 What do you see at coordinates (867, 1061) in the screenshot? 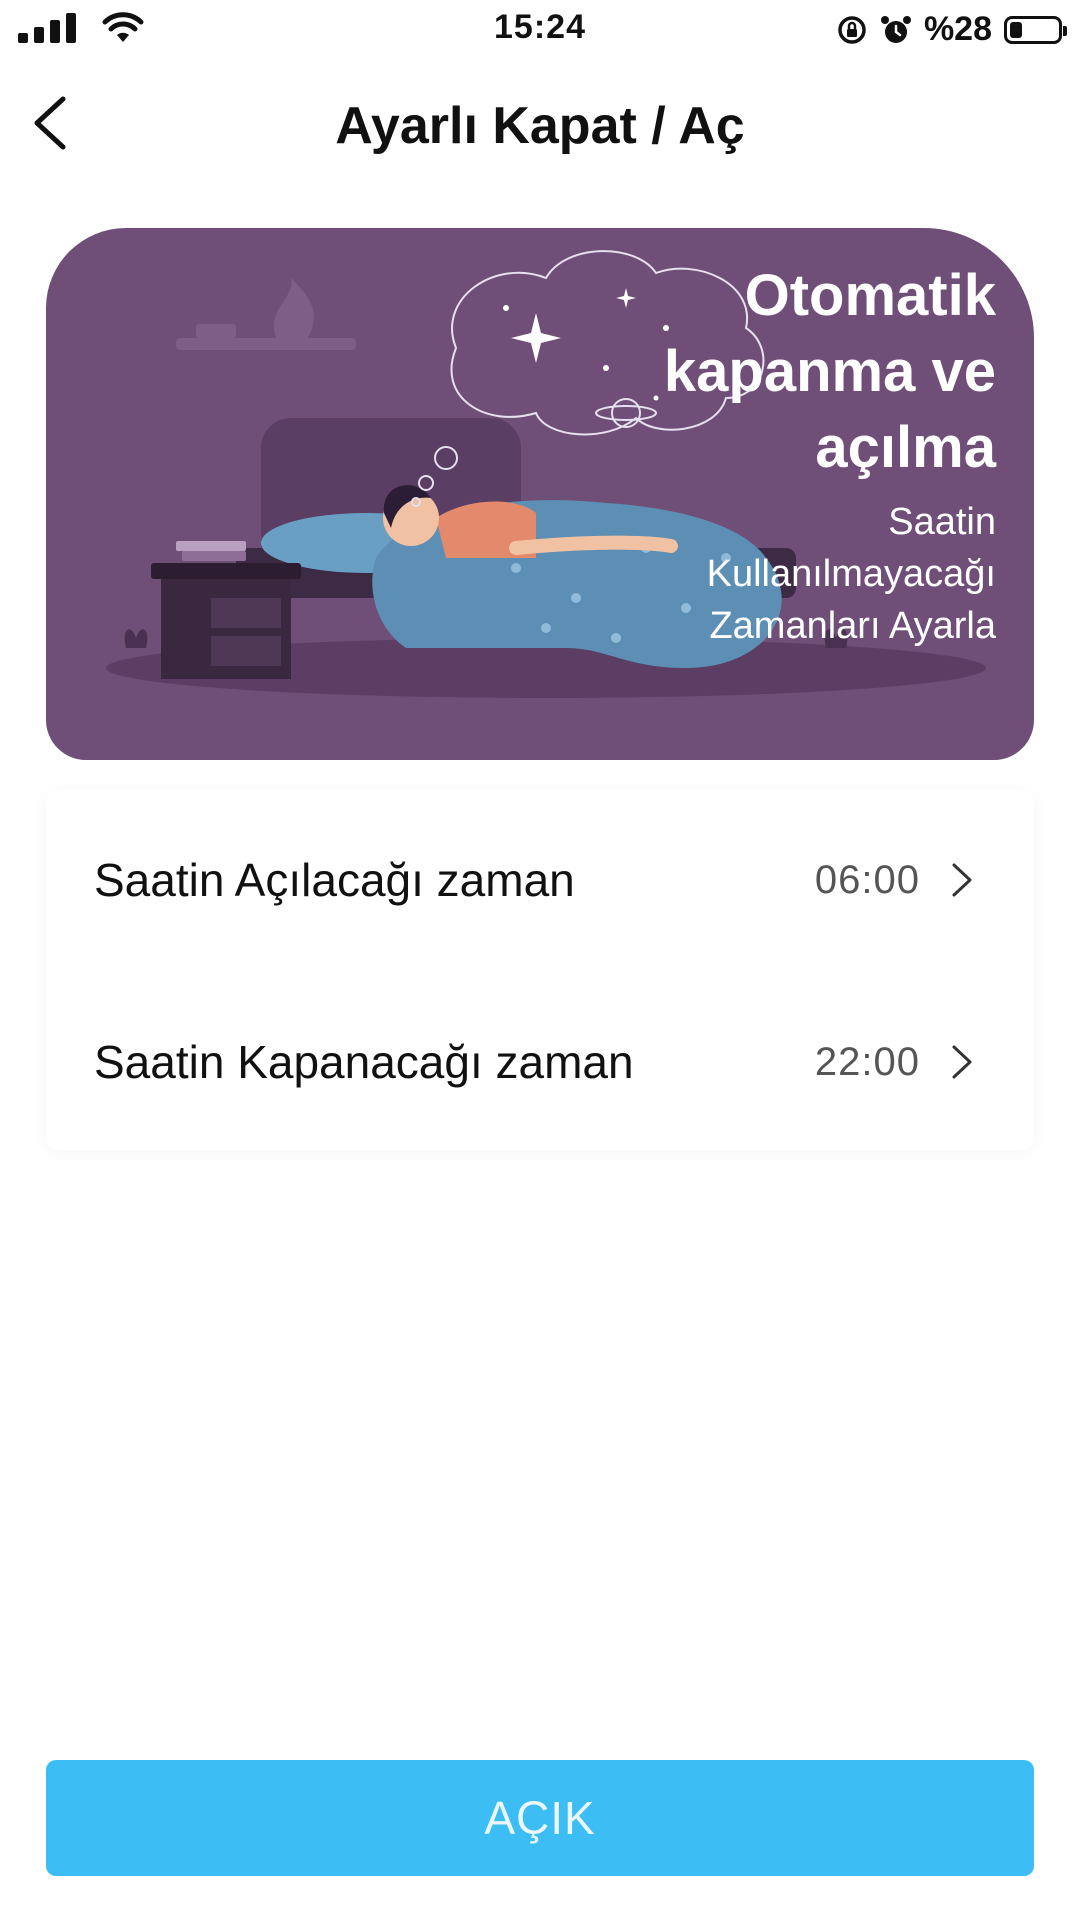
I see `setting-value: 22:00` at bounding box center [867, 1061].